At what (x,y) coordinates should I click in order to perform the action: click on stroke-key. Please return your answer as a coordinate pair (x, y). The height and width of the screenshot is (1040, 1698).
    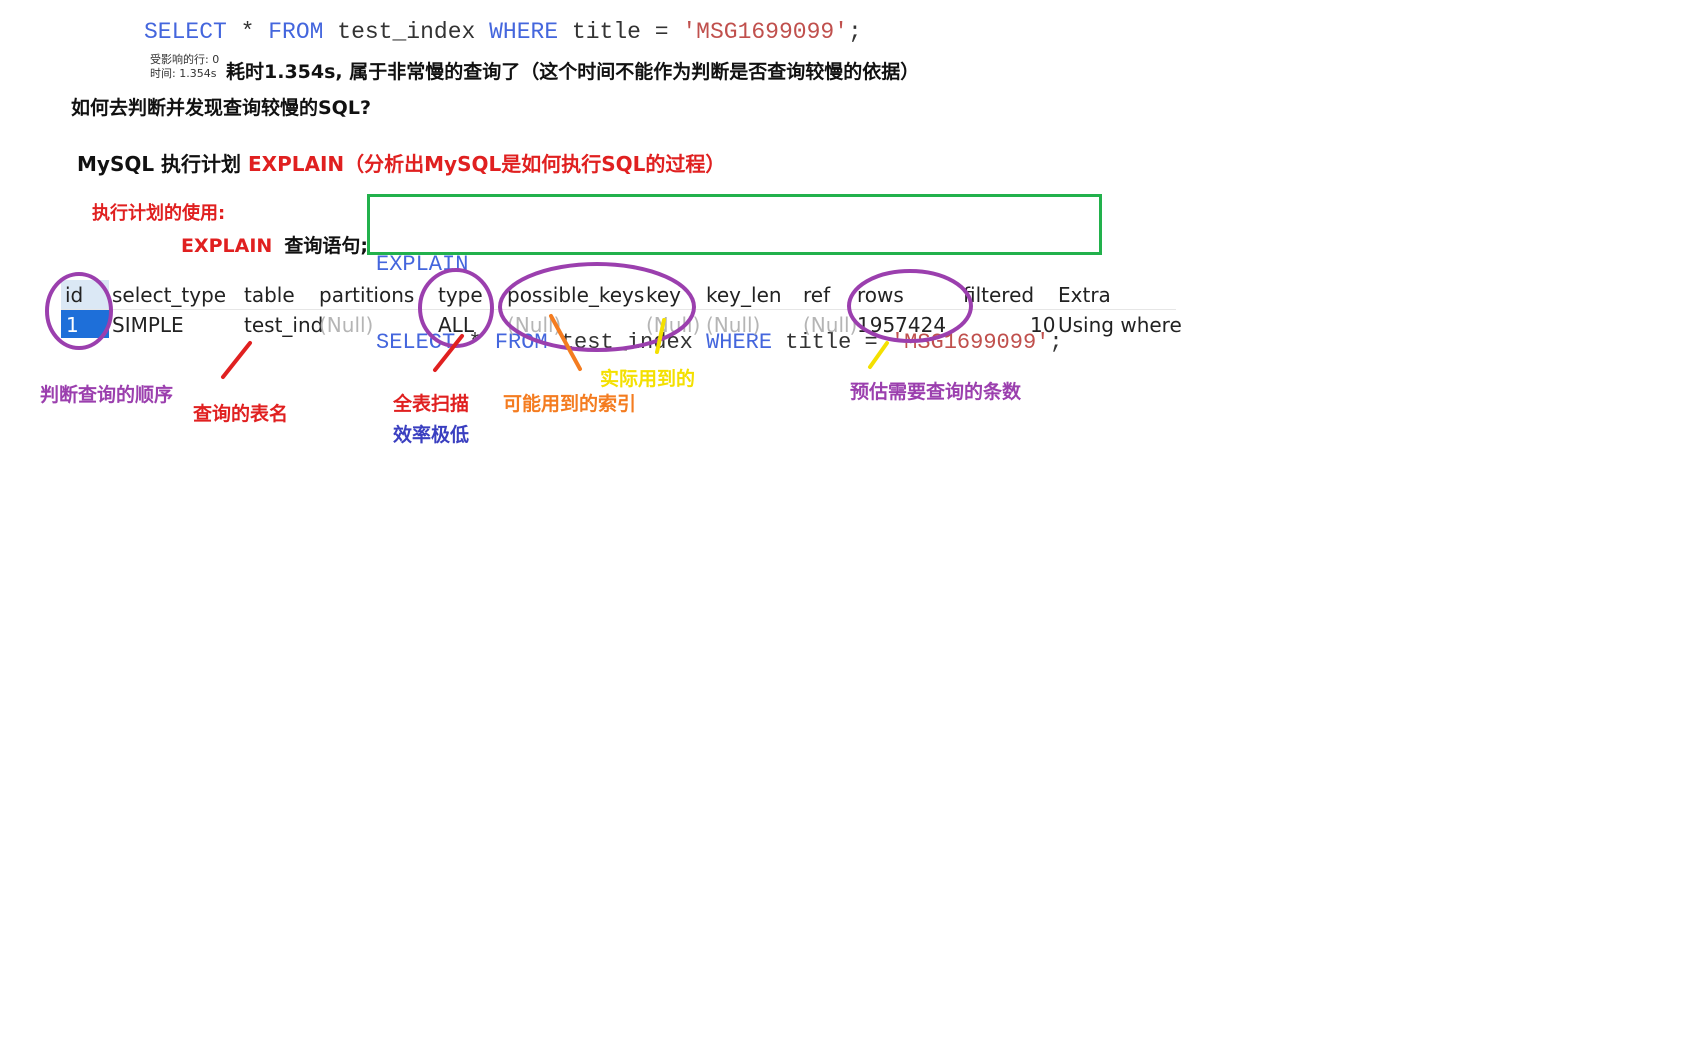
    Looking at the image, I should click on (660, 336).